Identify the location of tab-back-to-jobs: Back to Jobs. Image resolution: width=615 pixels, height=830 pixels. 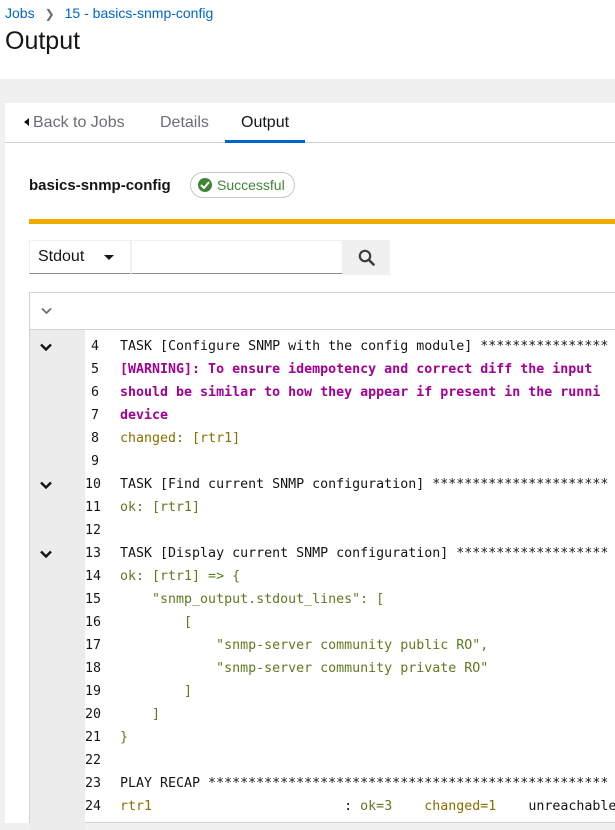
(74, 122).